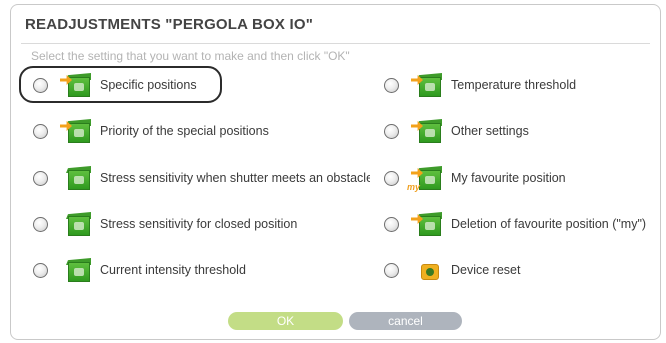 This screenshot has width=666, height=343. I want to click on option-current-intensity: Current intensity threshold, so click(139, 270).